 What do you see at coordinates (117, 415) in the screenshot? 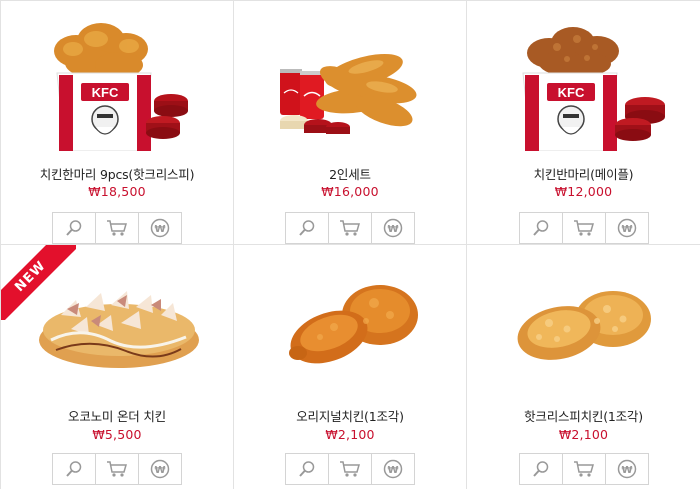
I see `product-name: 오코노미 온더 치킨` at bounding box center [117, 415].